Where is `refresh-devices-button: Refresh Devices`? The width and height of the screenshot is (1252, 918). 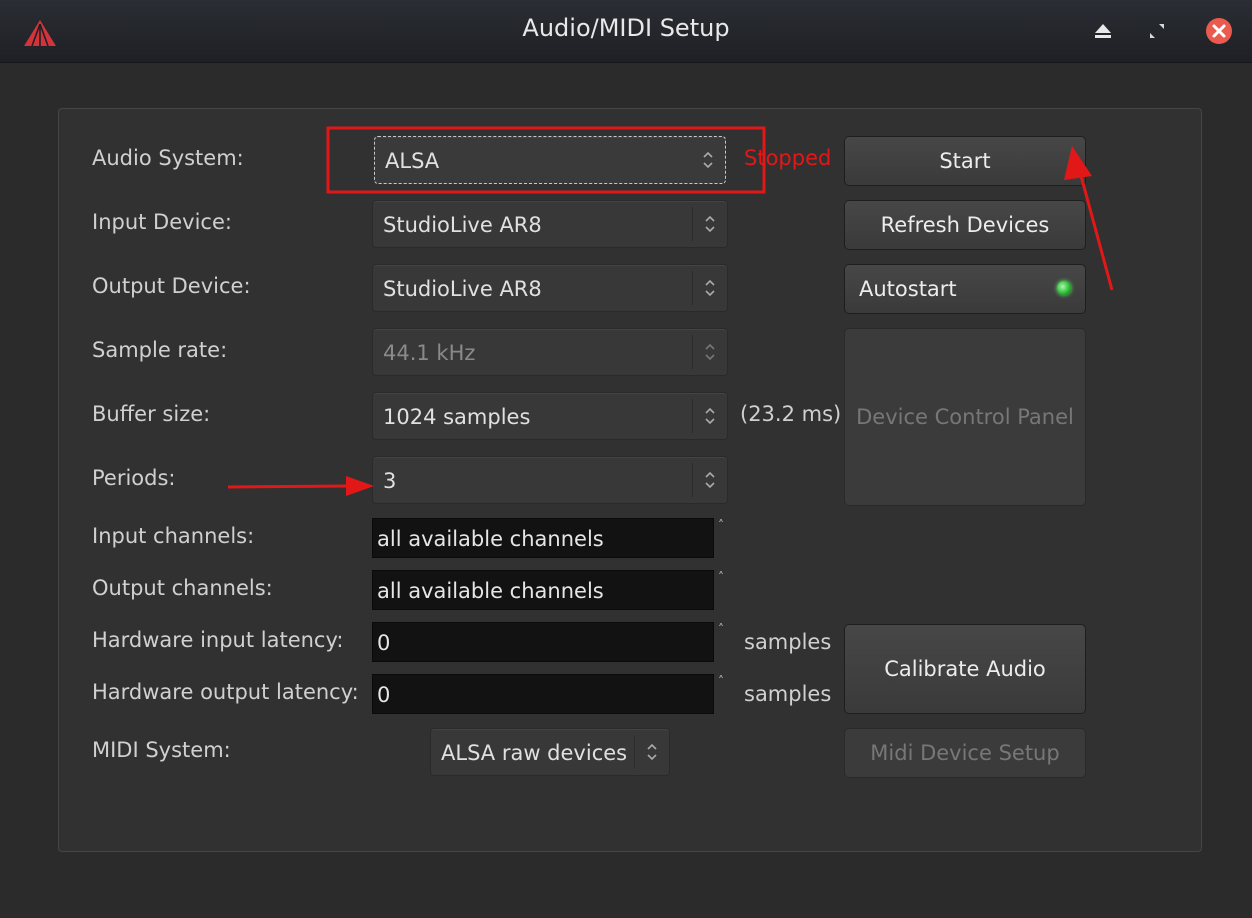 refresh-devices-button: Refresh Devices is located at coordinates (965, 225).